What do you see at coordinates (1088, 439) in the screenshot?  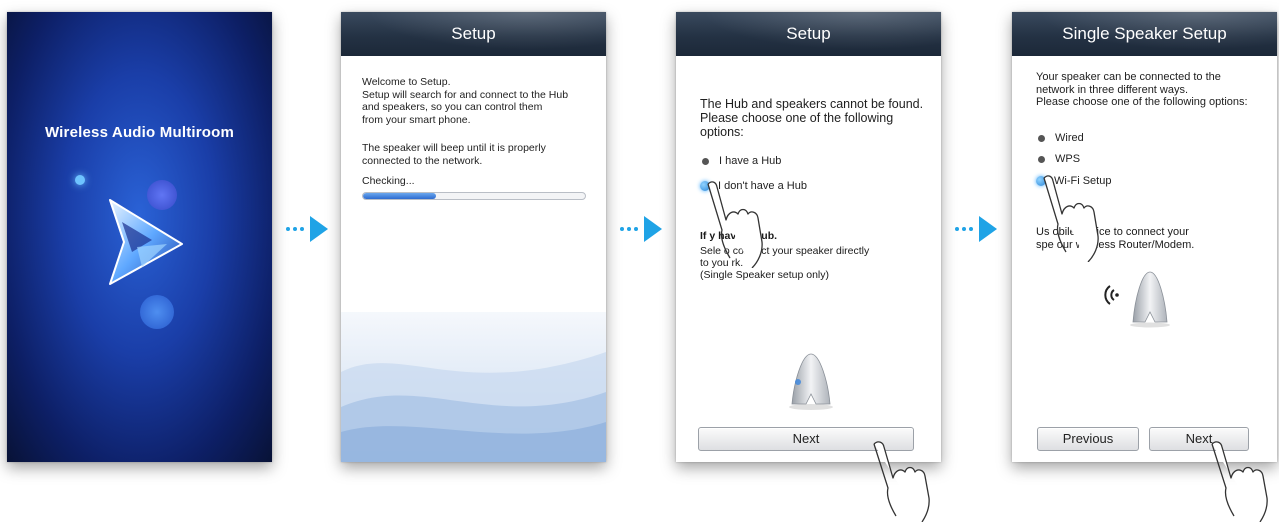 I see `previous-button: Previous` at bounding box center [1088, 439].